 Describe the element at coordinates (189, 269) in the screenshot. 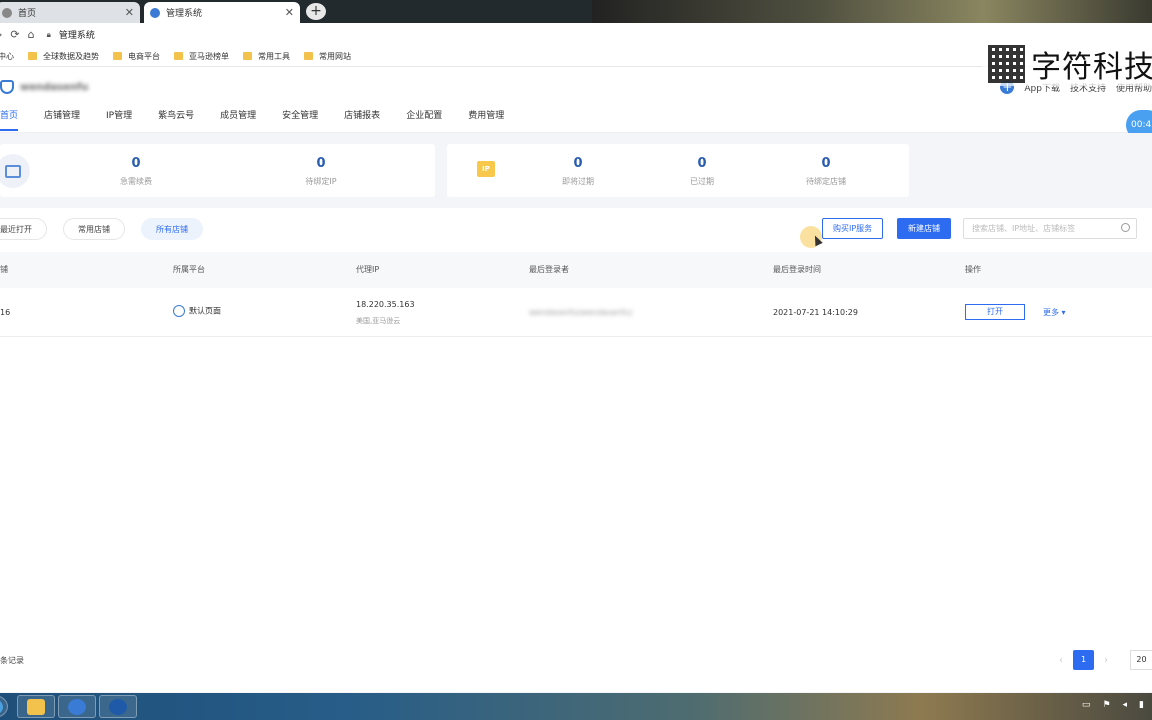

I see `col-platform: 所属平台` at that location.